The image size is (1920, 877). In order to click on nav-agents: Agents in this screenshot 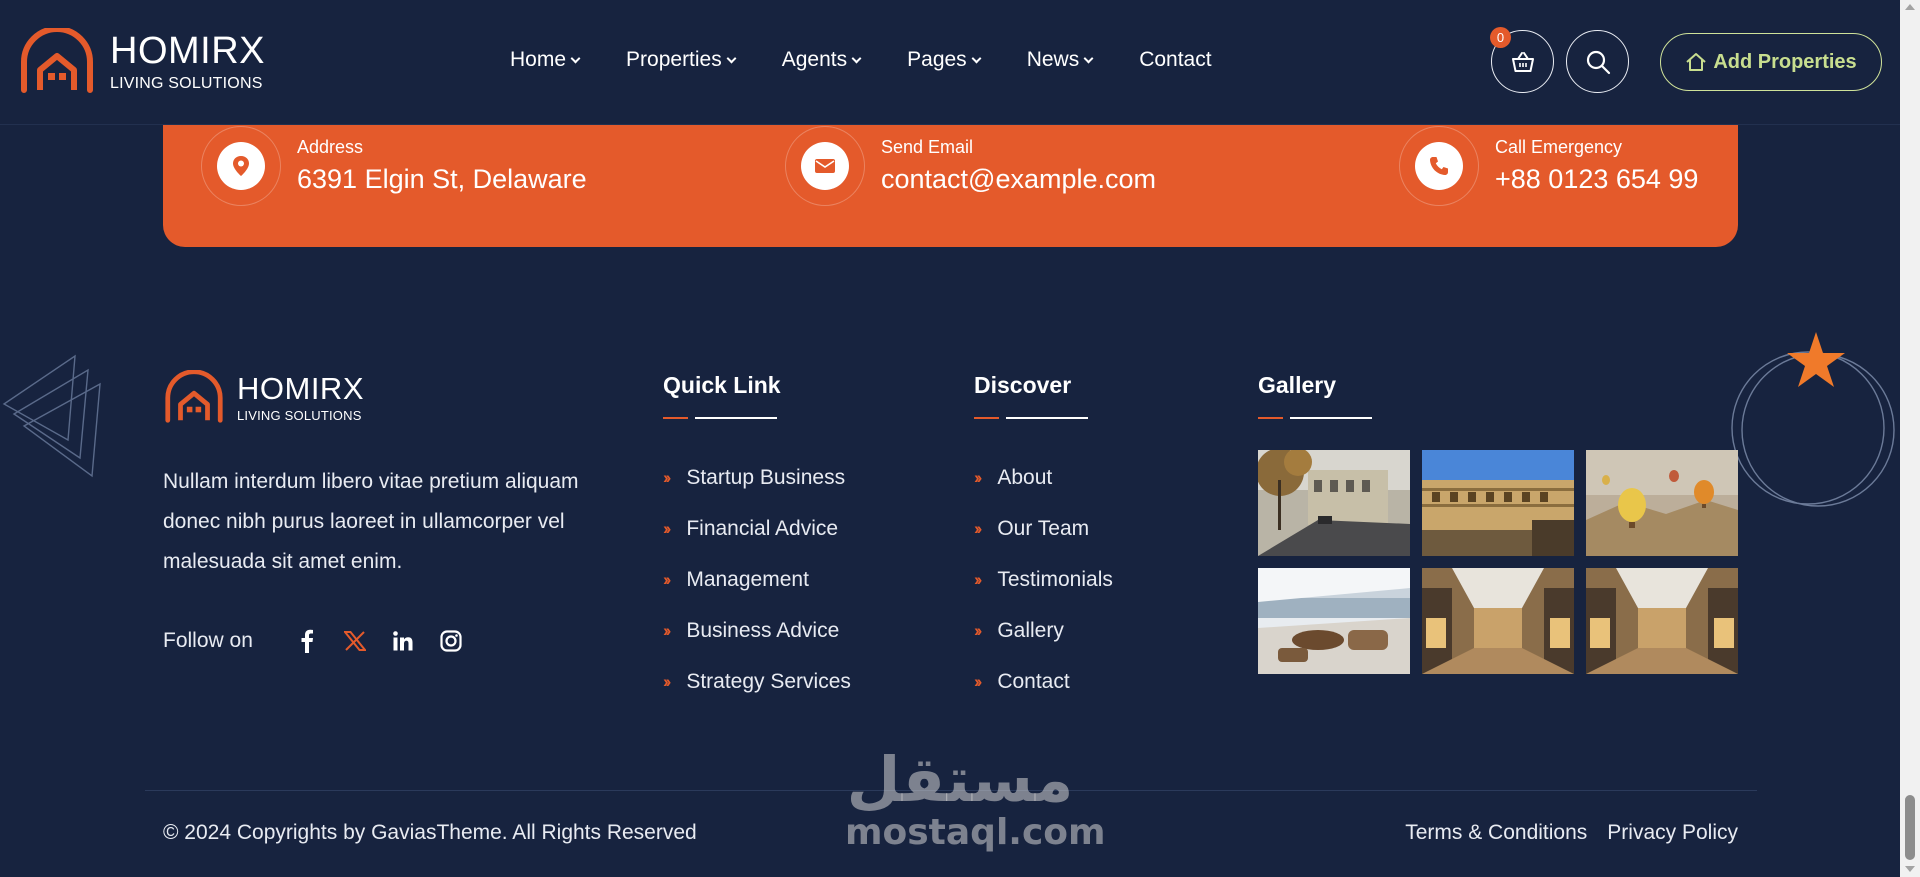, I will do `click(821, 60)`.